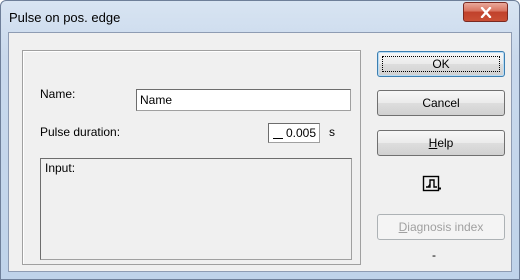 This screenshot has height=280, width=520. What do you see at coordinates (60, 168) in the screenshot?
I see `input-label: Input:` at bounding box center [60, 168].